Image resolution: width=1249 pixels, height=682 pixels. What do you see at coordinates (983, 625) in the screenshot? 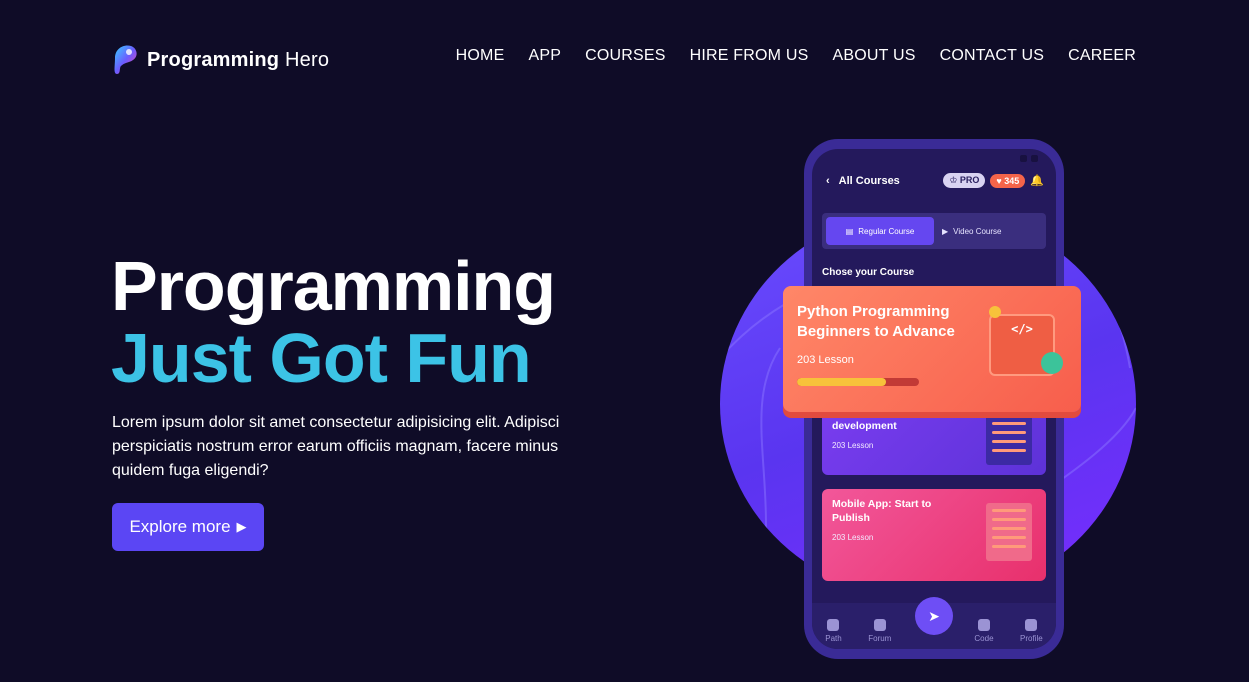
I see `code-icon` at bounding box center [983, 625].